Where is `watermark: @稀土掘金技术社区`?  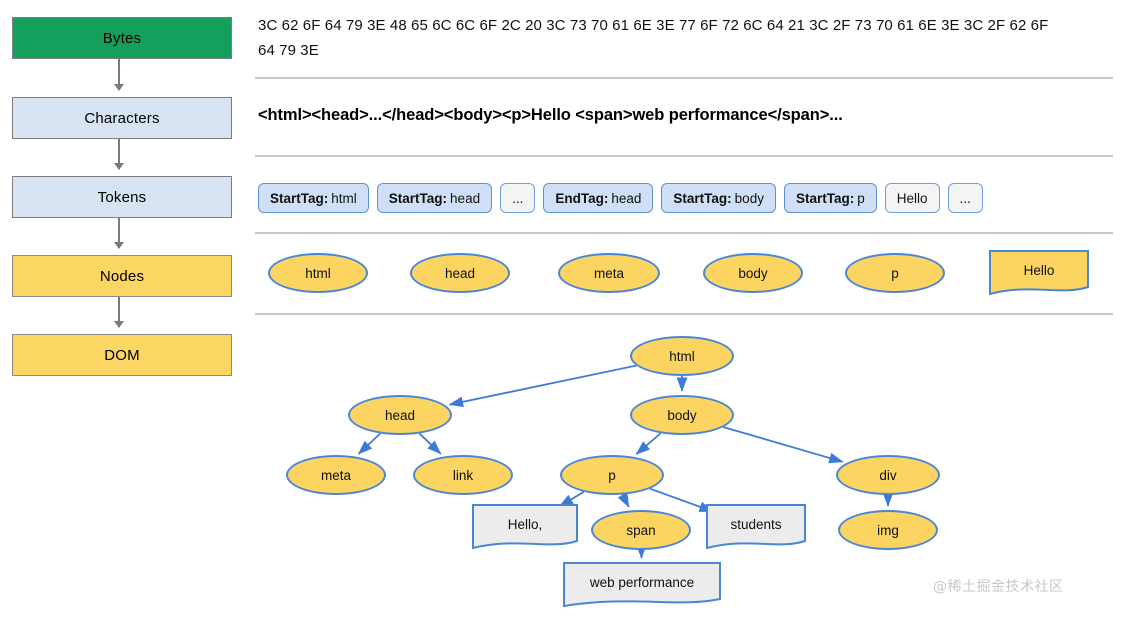
watermark: @稀土掘金技术社区 is located at coordinates (998, 587).